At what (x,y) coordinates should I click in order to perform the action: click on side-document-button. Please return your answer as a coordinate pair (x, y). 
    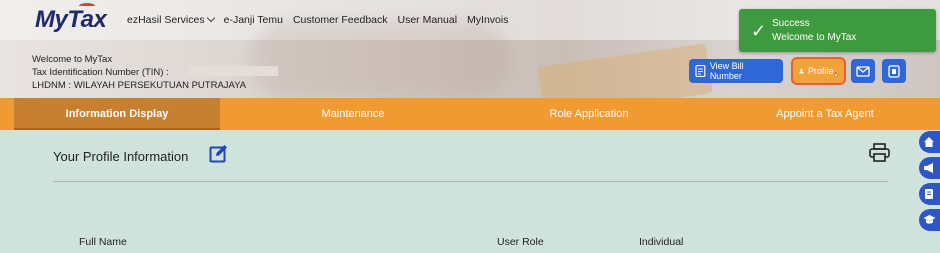
    Looking at the image, I should click on (929, 194).